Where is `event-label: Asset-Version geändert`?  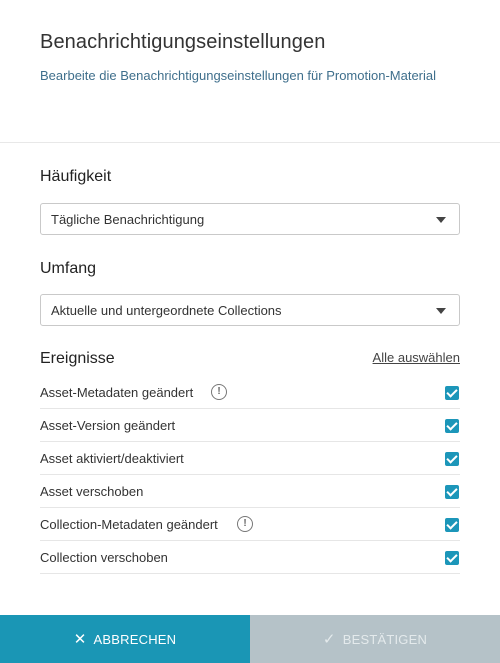 event-label: Asset-Version geändert is located at coordinates (108, 425).